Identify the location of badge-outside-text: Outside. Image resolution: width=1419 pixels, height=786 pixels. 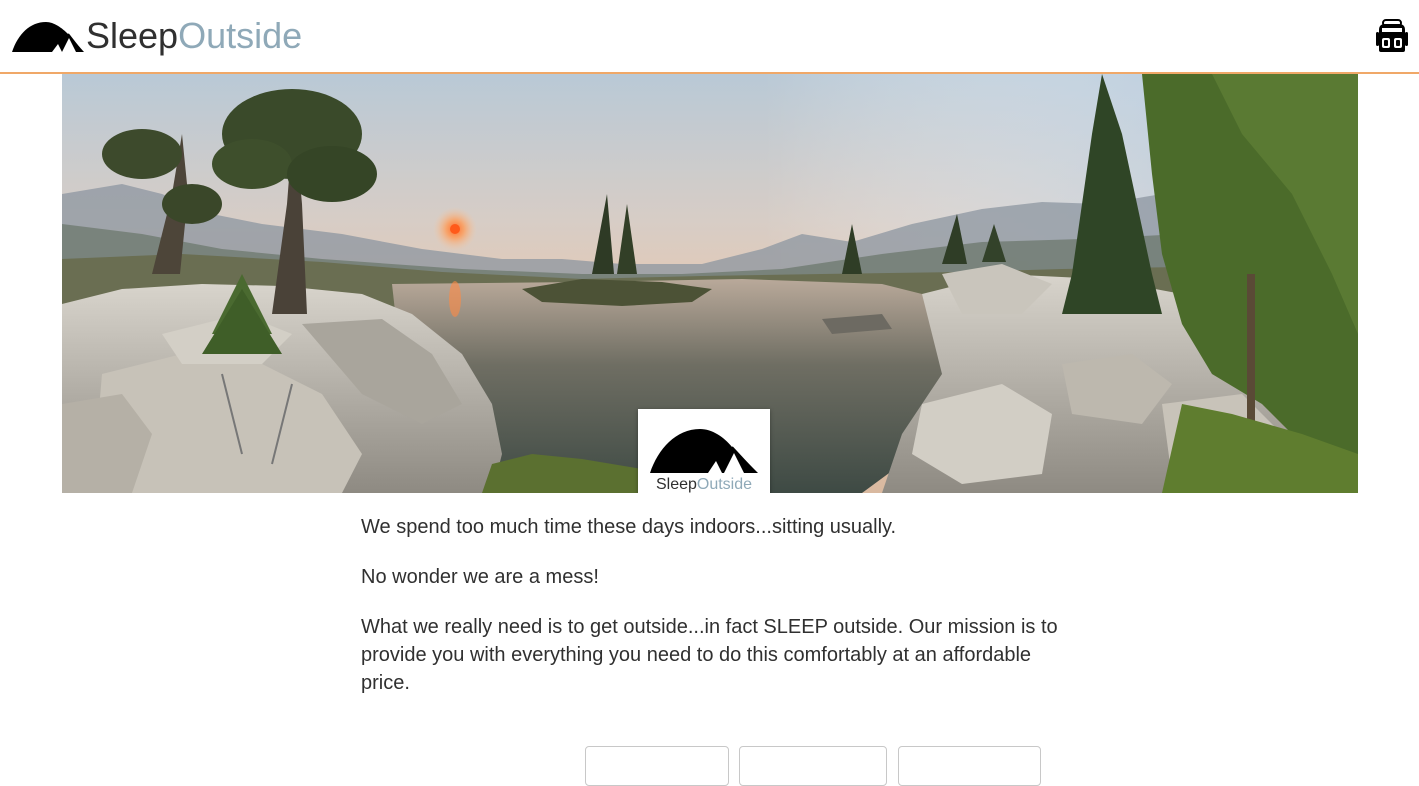
(724, 484).